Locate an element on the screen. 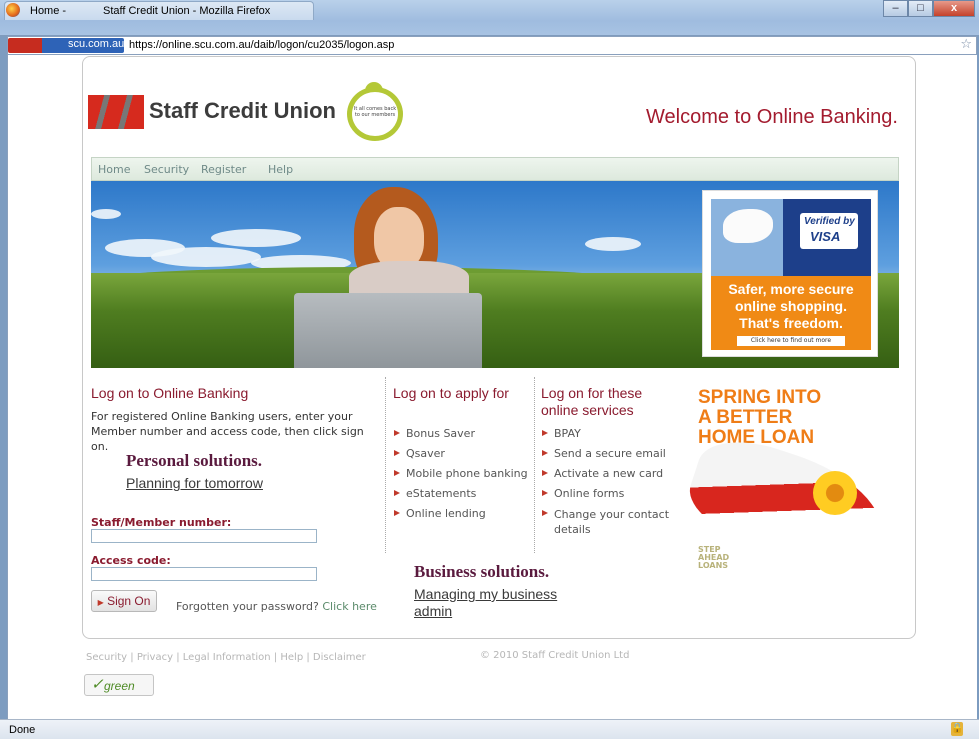 The height and width of the screenshot is (739, 979). access-code-label: Access code: is located at coordinates (131, 560).